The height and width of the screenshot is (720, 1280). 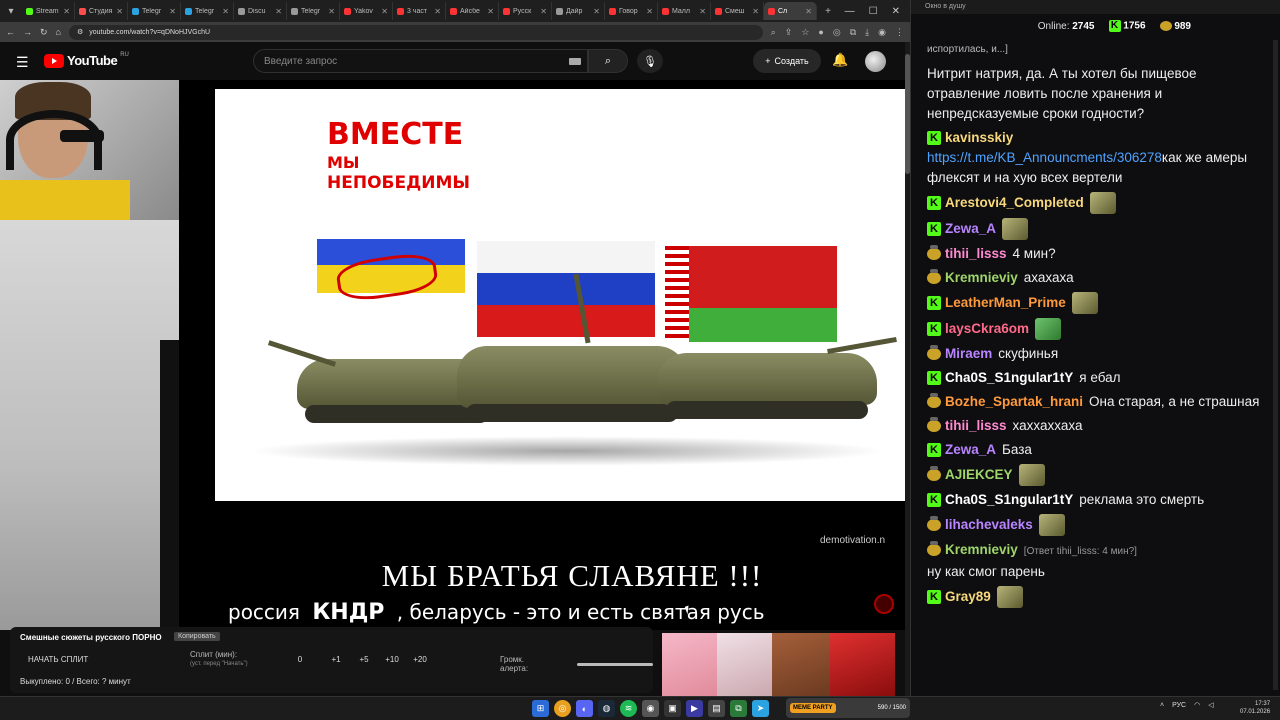 I want to click on volume-slider, so click(x=614, y=664).